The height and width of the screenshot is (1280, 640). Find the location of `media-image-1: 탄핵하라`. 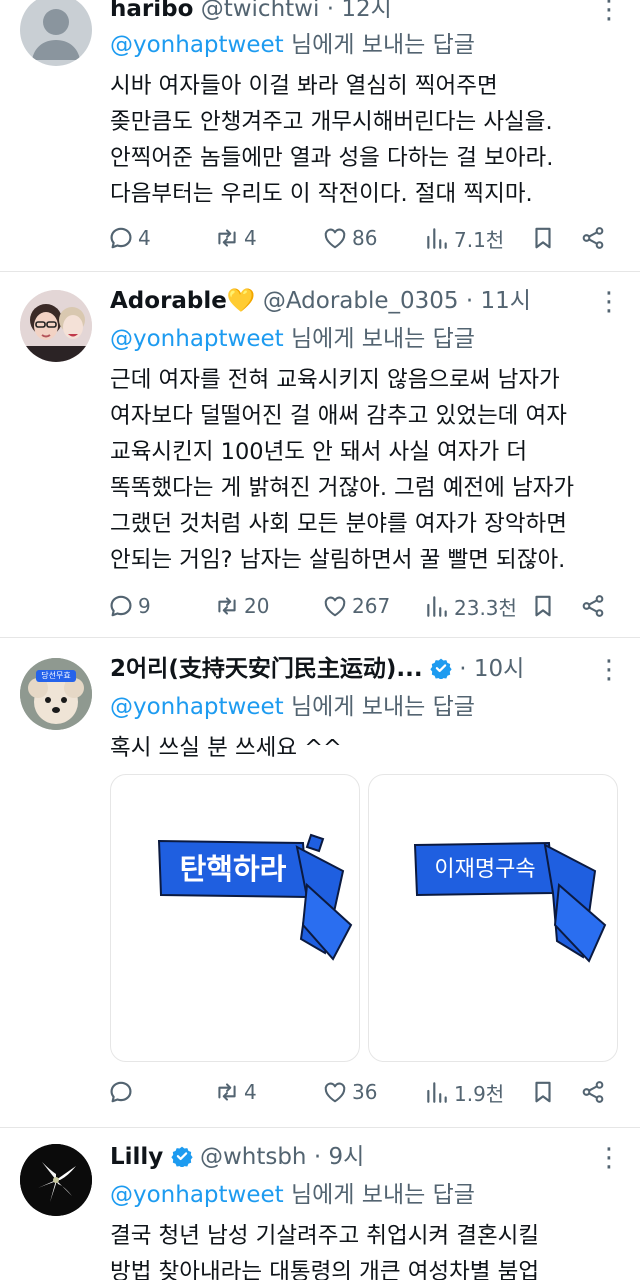

media-image-1: 탄핵하라 is located at coordinates (235, 918).